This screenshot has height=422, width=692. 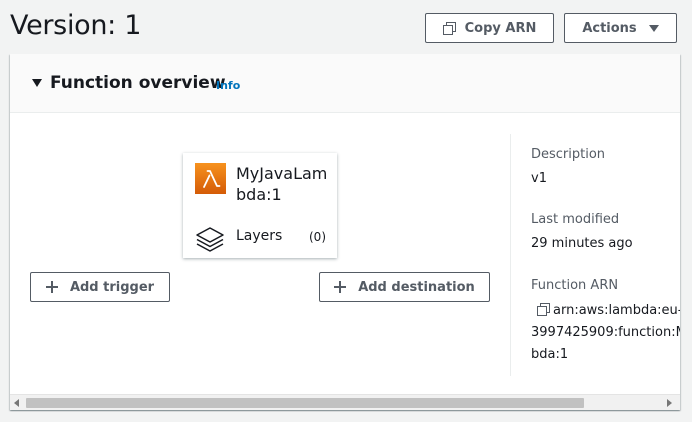 I want to click on function-overview-title: Function overview, so click(x=138, y=83).